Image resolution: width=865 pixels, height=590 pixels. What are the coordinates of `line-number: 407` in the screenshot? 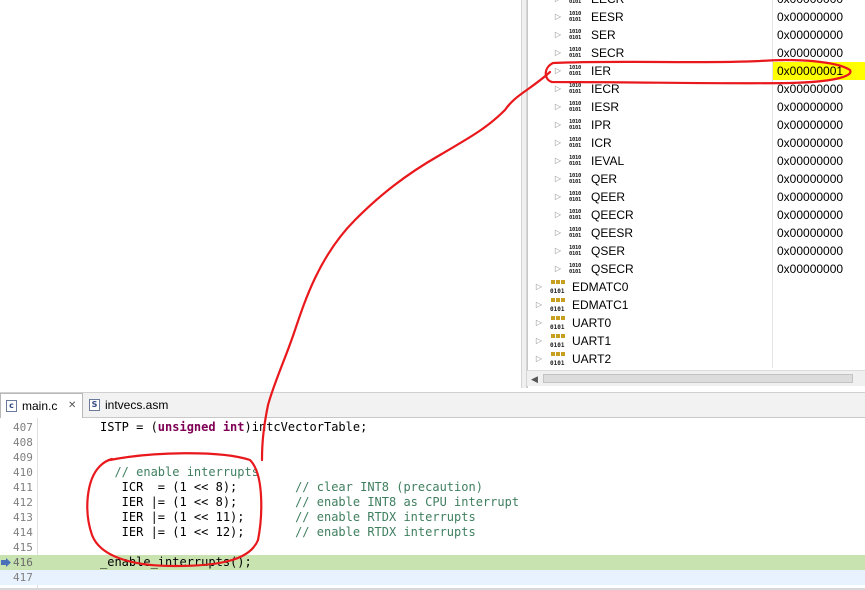 It's located at (23, 427).